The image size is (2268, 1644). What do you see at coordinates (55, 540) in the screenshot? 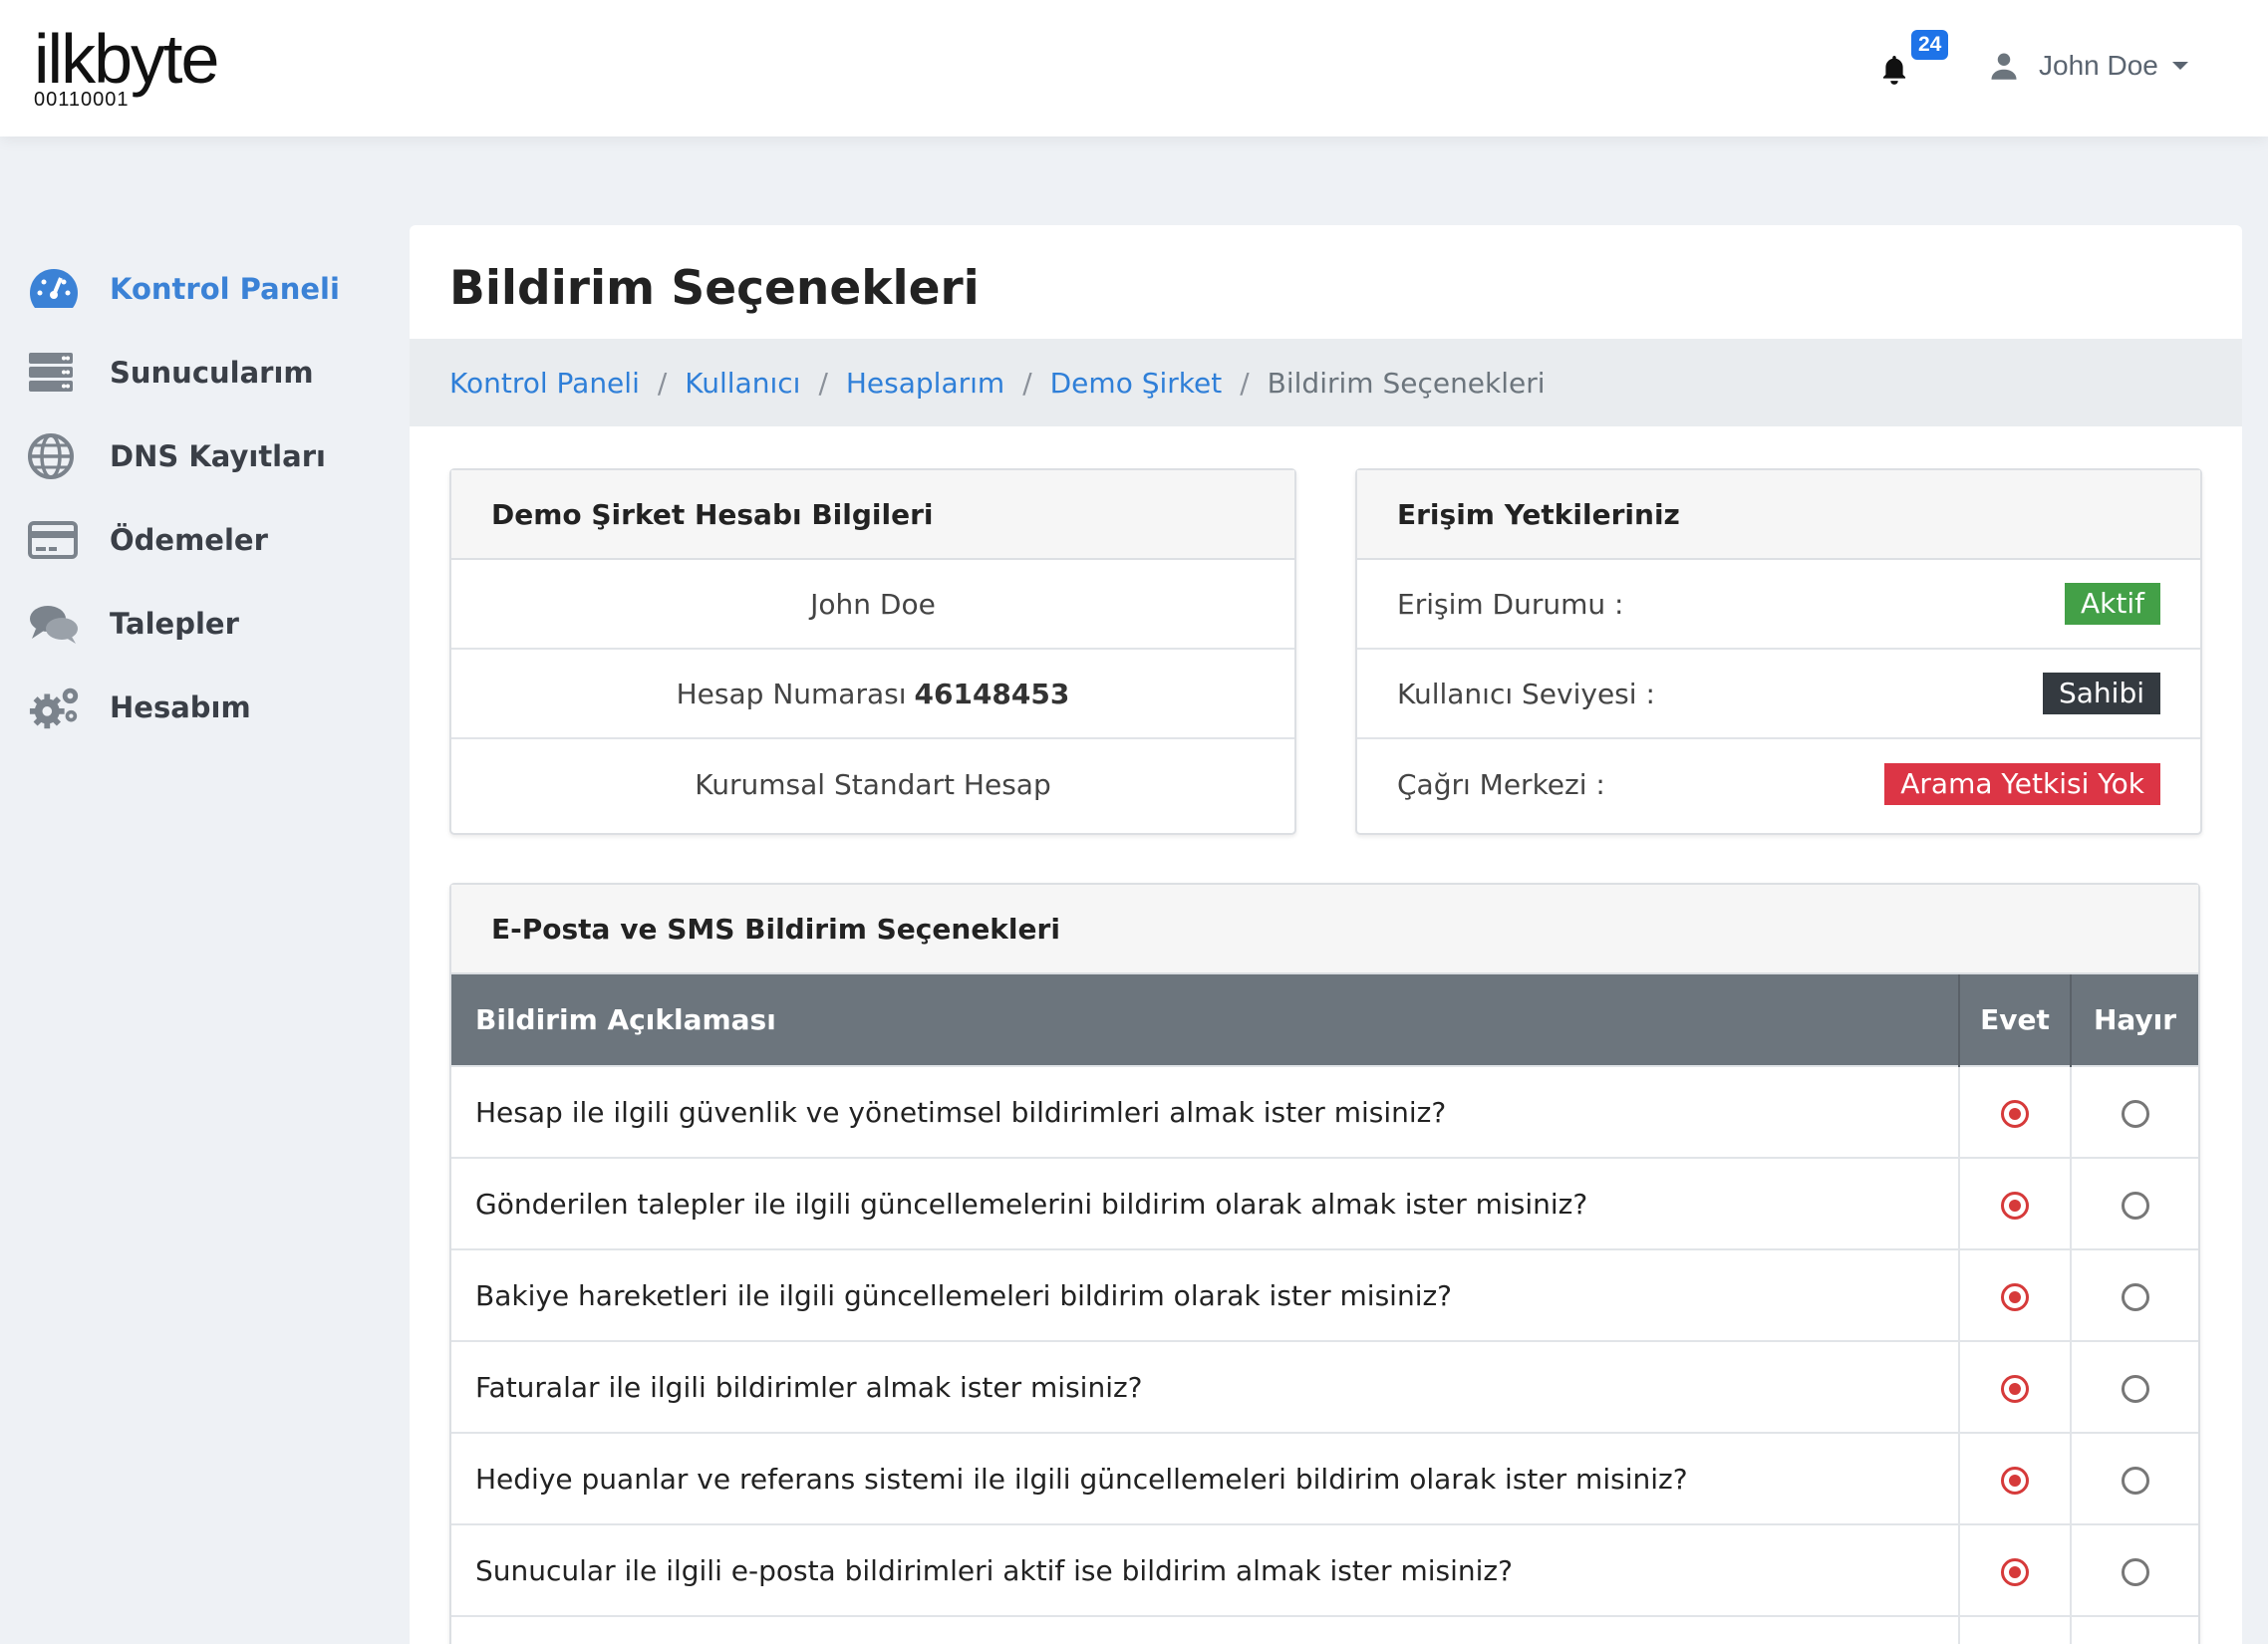
I see `credit-card-icon` at bounding box center [55, 540].